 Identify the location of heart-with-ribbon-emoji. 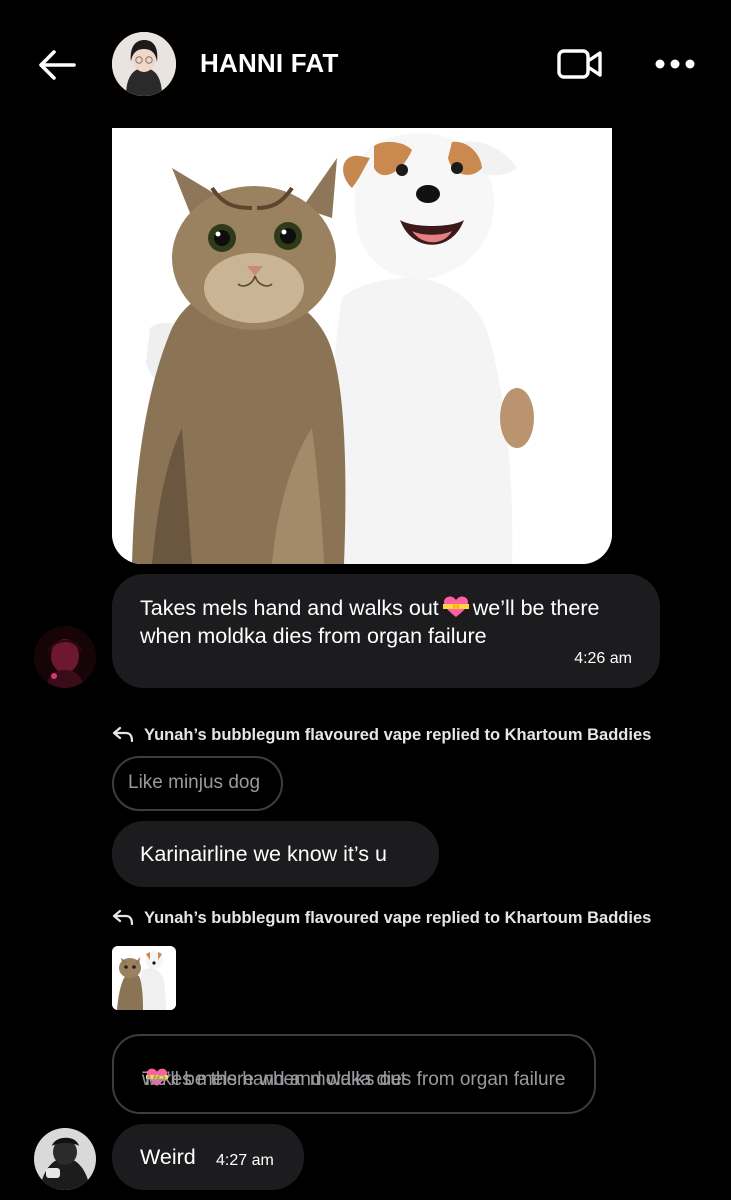
(455, 607).